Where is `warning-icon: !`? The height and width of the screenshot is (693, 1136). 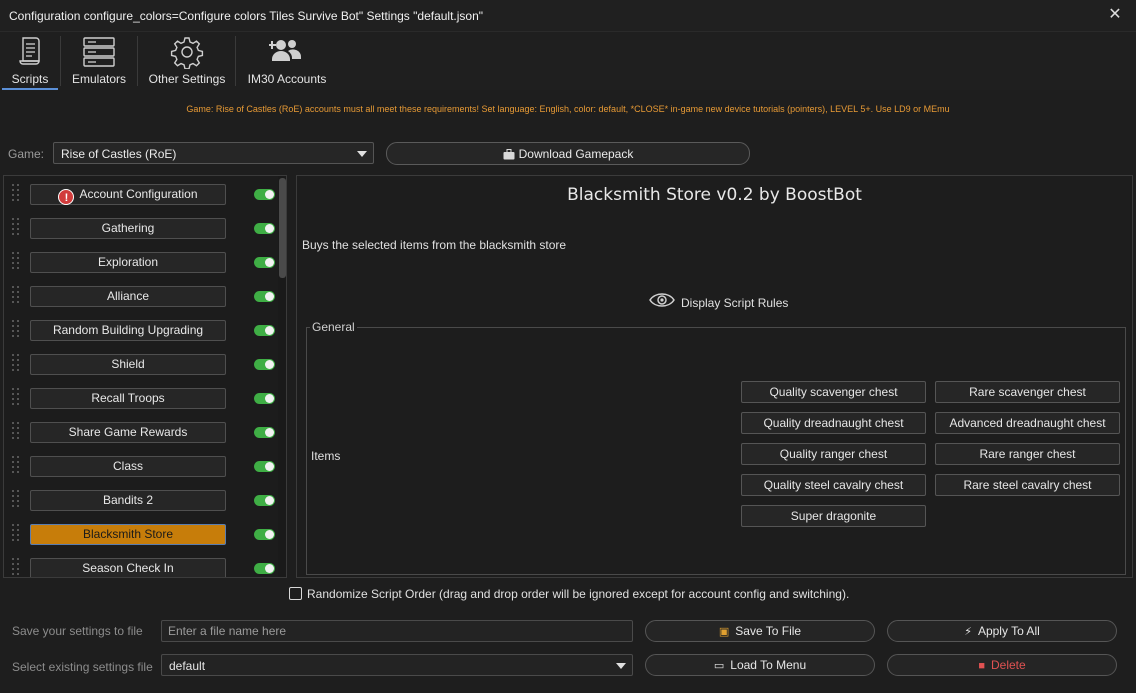
warning-icon: ! is located at coordinates (66, 197).